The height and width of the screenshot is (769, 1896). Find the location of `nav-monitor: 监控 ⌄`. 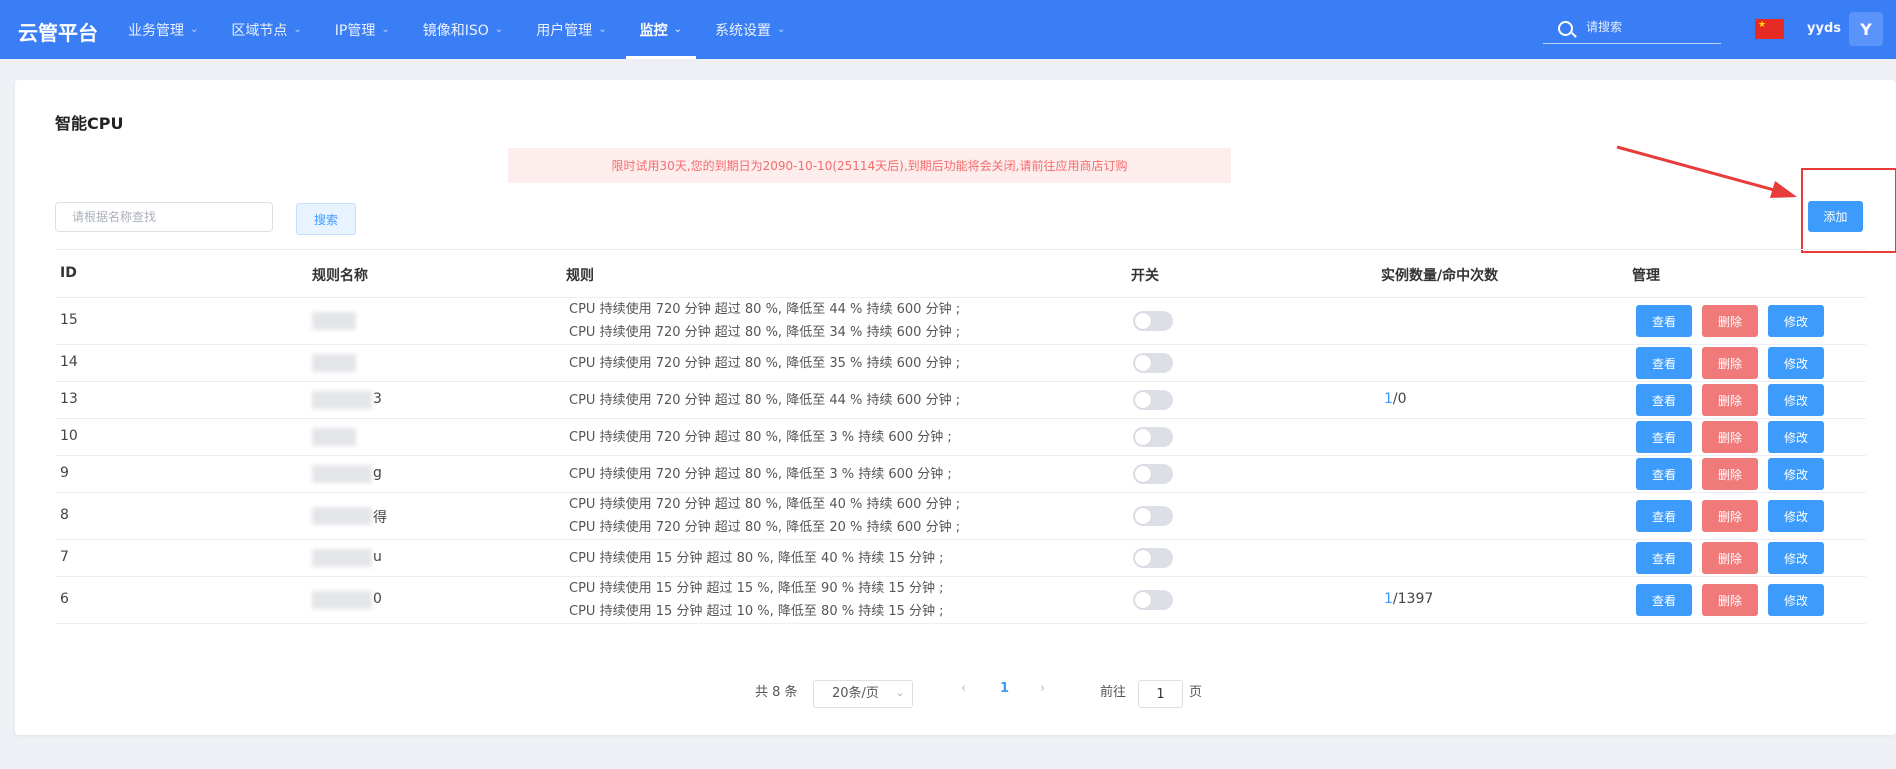

nav-monitor: 监控 ⌄ is located at coordinates (661, 29).